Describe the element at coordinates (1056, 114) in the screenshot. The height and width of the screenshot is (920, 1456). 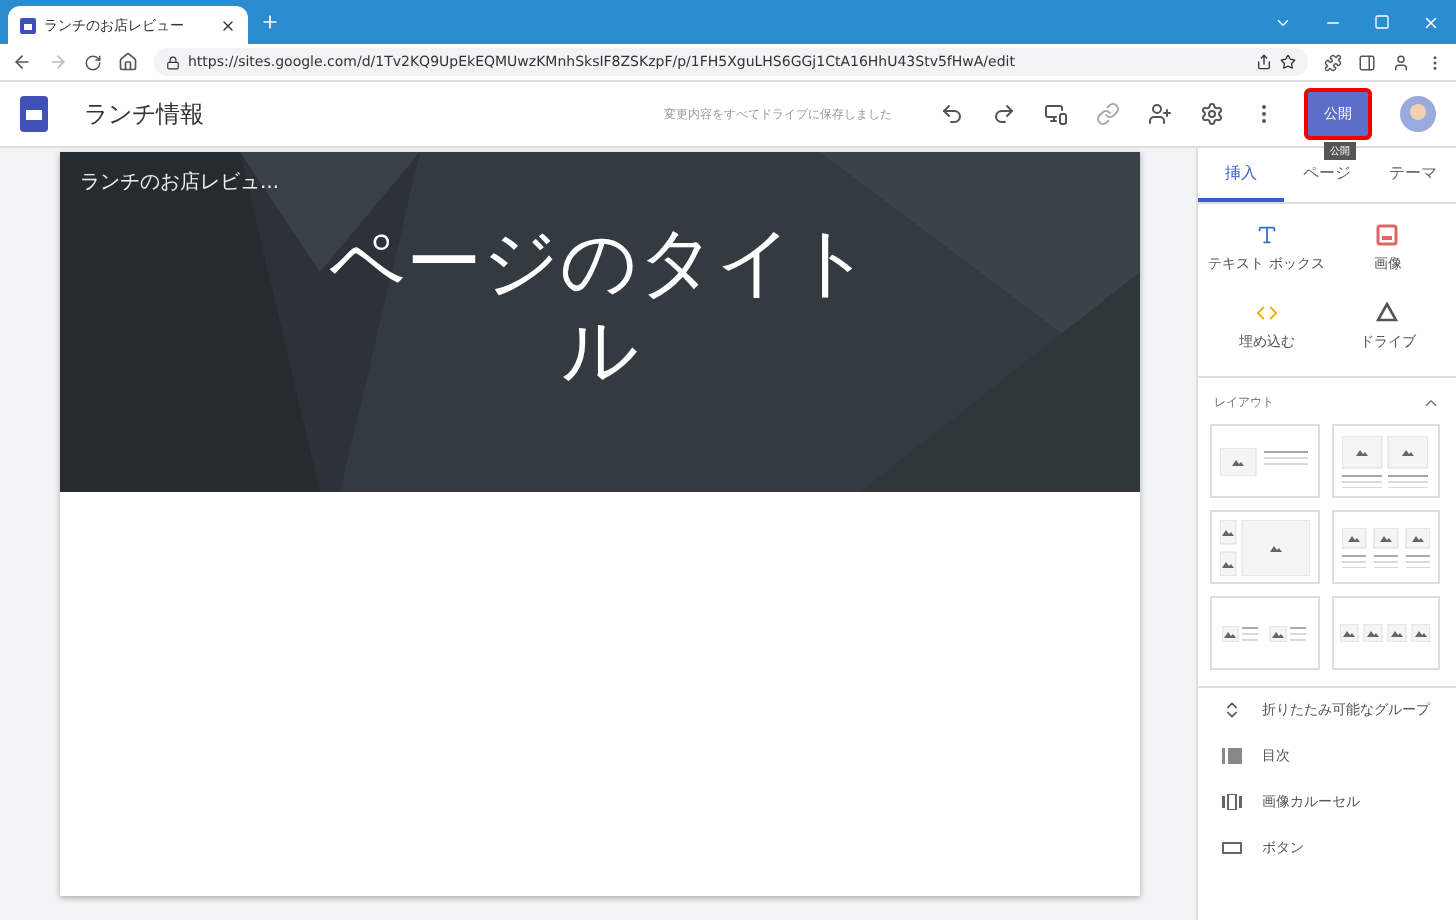
I see `preview-icon` at that location.